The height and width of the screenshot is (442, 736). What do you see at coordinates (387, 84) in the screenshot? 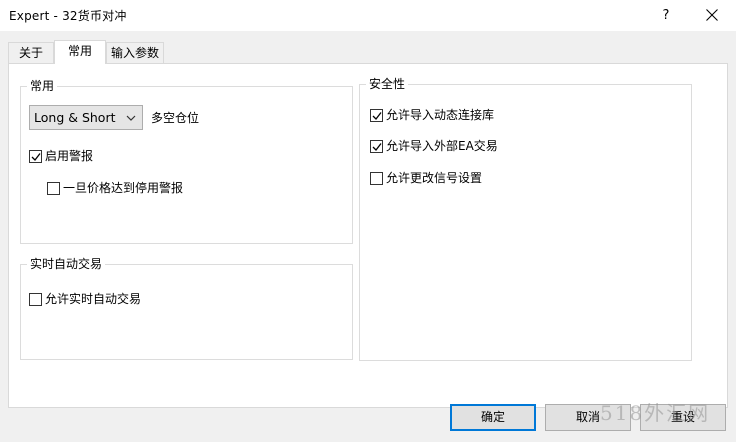
I see `safety-group-title: 安全性` at bounding box center [387, 84].